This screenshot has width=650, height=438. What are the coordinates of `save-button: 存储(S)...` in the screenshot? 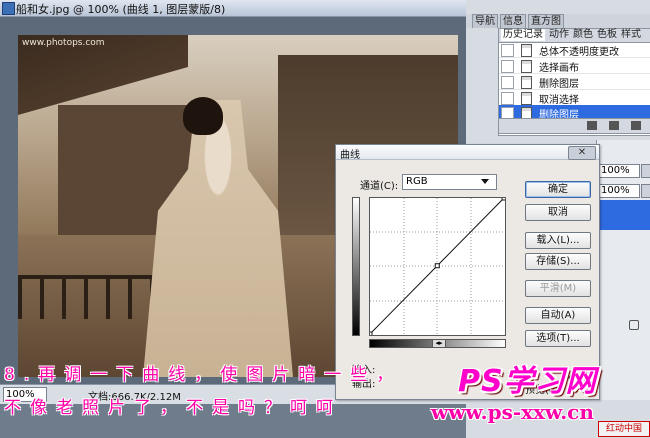 It's located at (558, 261).